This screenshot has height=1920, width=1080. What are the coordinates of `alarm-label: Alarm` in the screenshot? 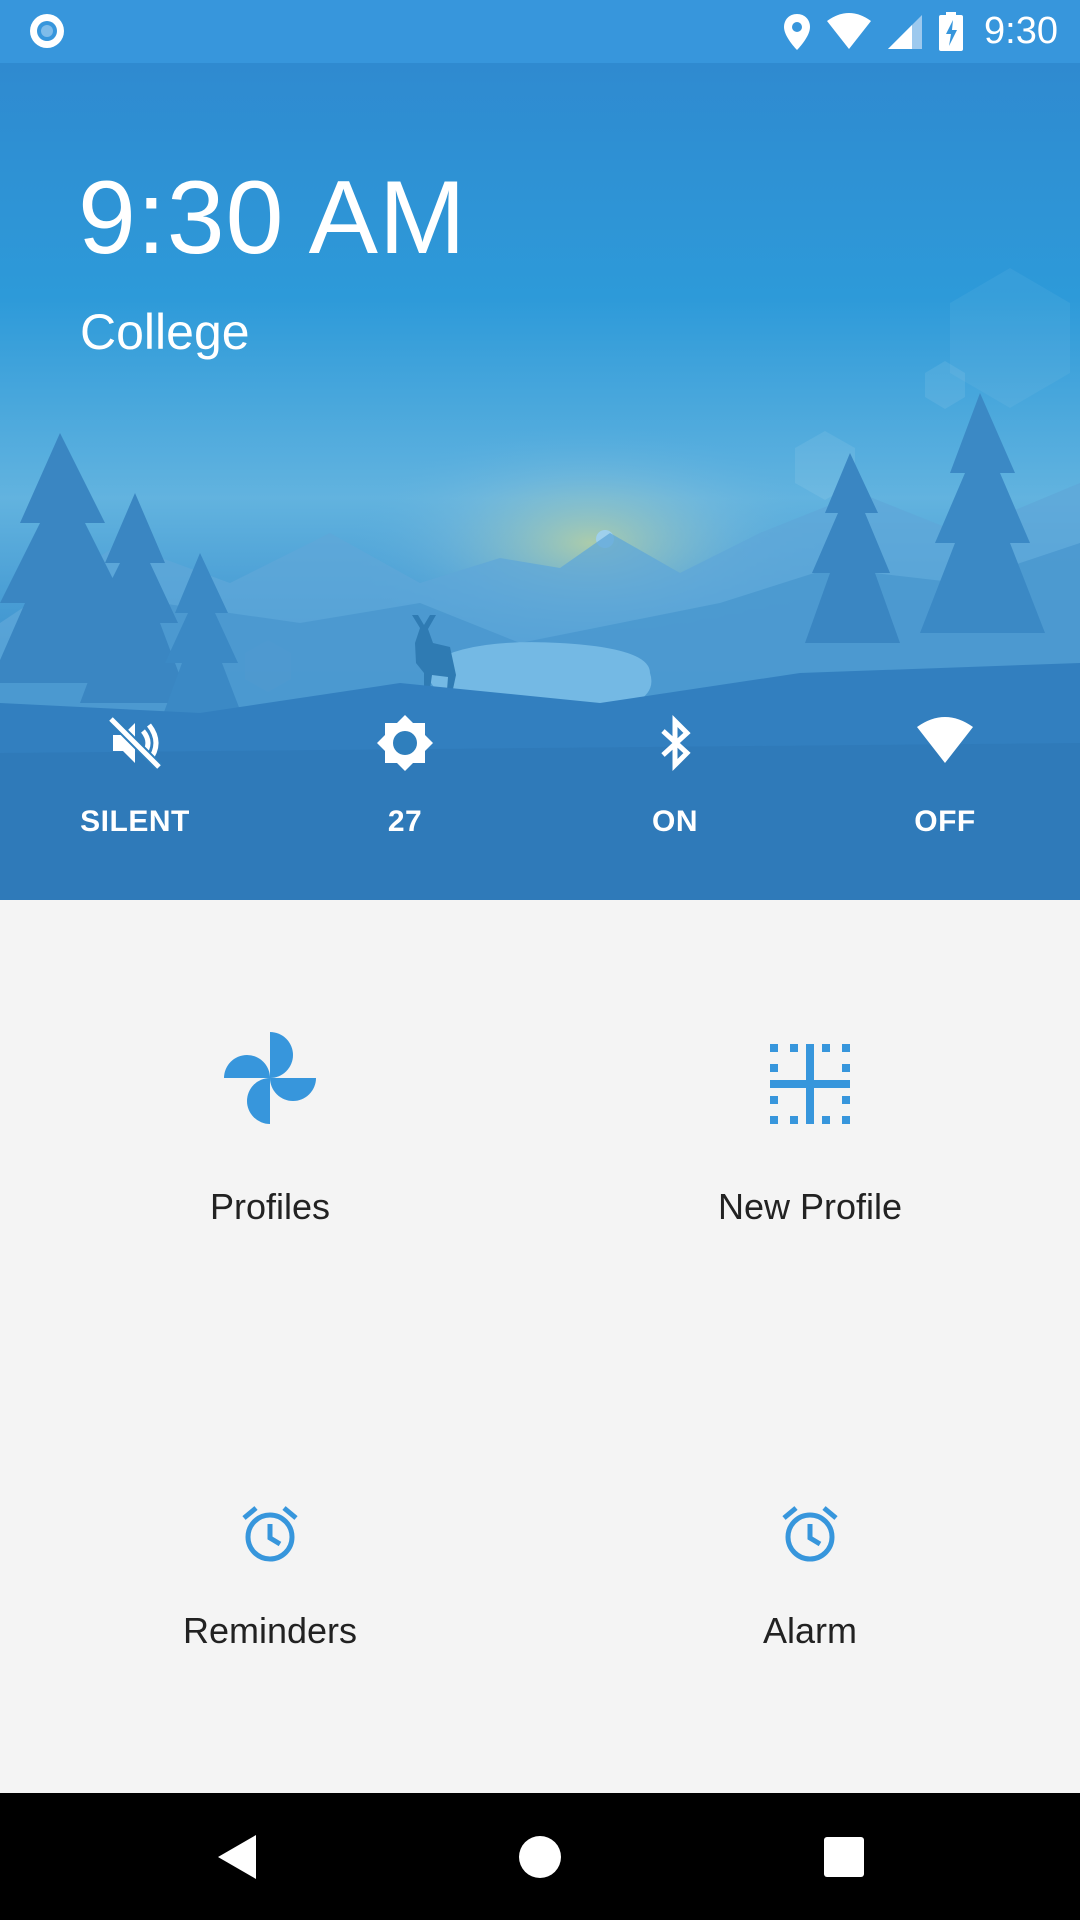 It's located at (809, 1630).